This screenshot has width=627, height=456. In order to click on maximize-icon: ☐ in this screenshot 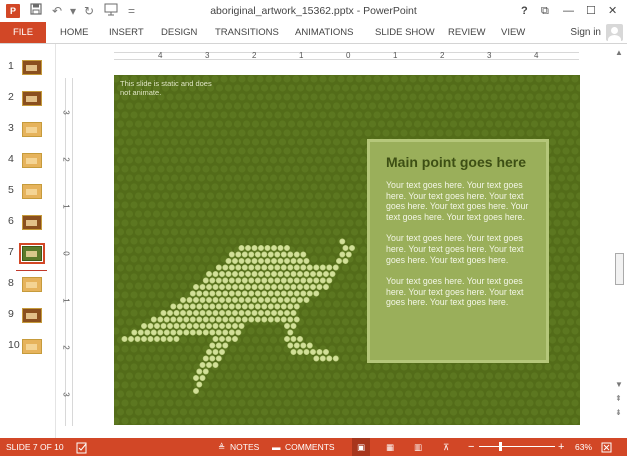, I will do `click(591, 11)`.